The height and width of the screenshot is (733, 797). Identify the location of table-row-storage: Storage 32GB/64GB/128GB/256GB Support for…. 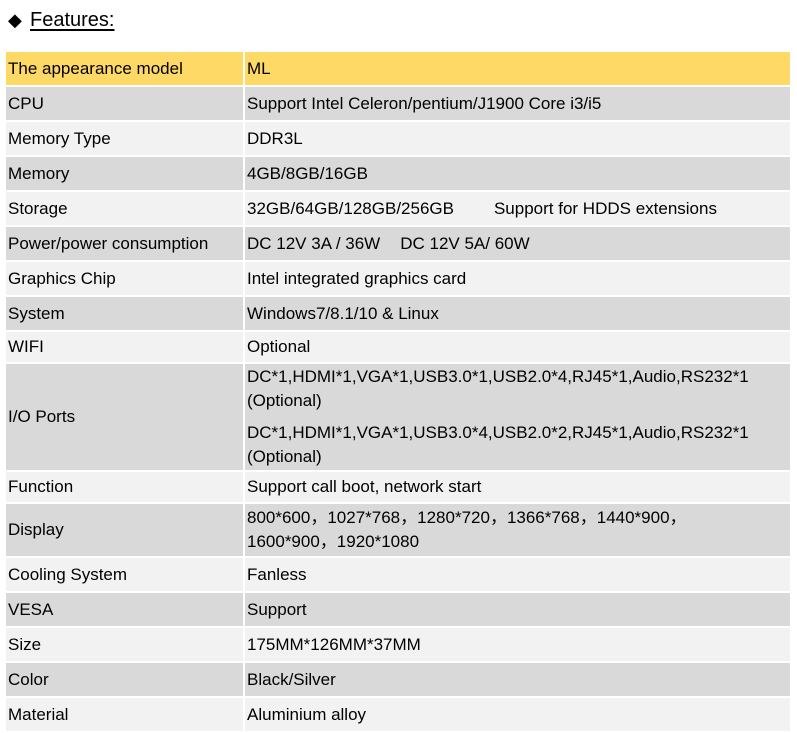
(398, 209).